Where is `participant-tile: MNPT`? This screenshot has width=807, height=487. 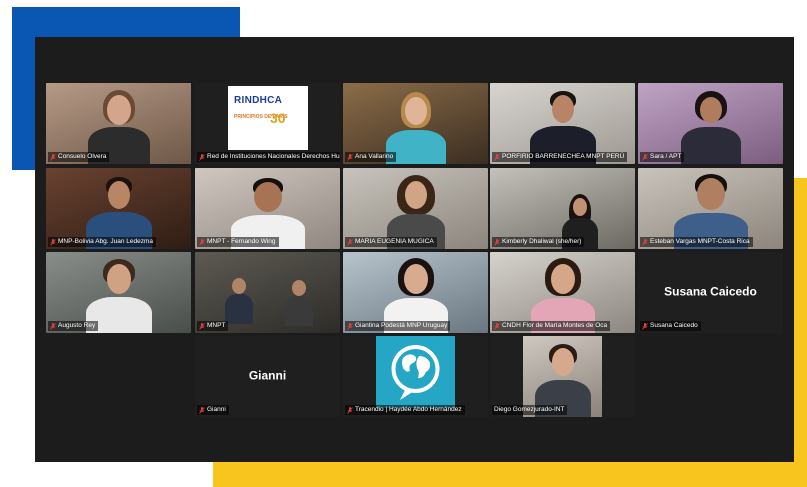
participant-tile: MNPT is located at coordinates (267, 292).